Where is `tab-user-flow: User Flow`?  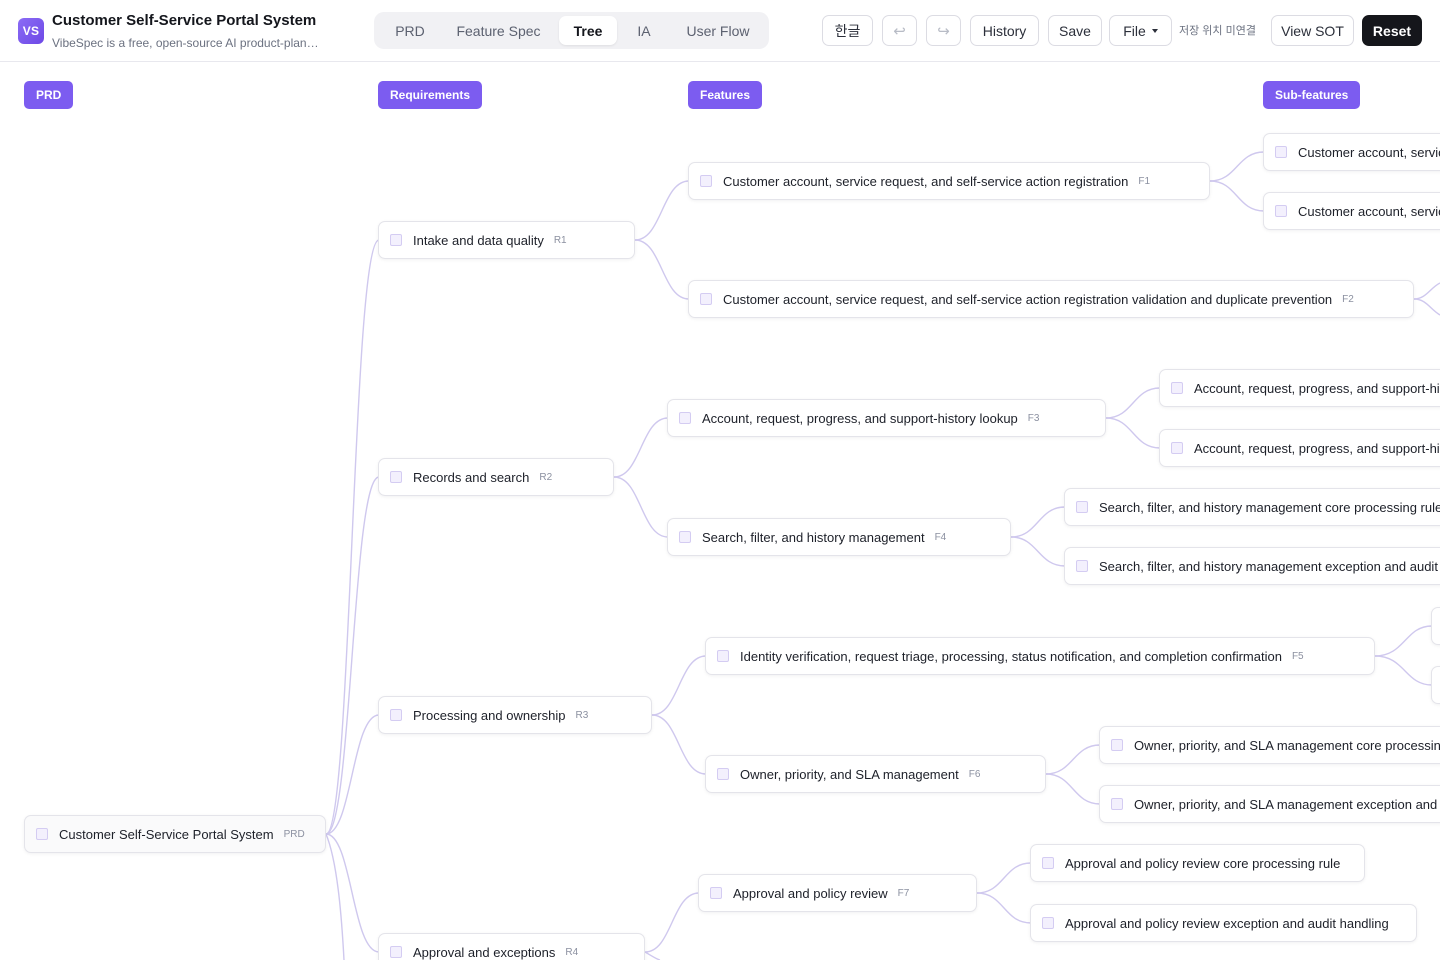
tab-user-flow: User Flow is located at coordinates (718, 30).